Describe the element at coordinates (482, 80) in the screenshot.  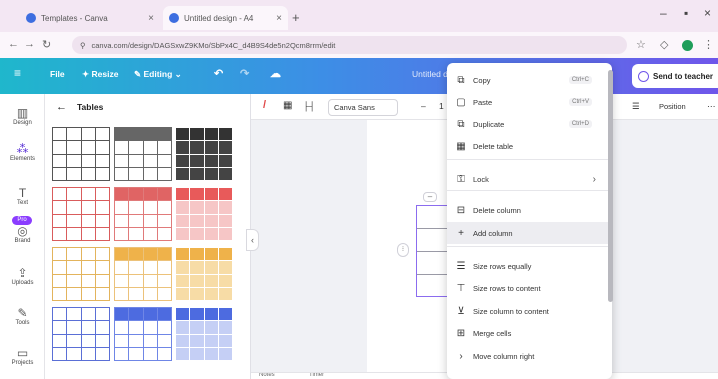
I see `menu-item-label: Copy` at that location.